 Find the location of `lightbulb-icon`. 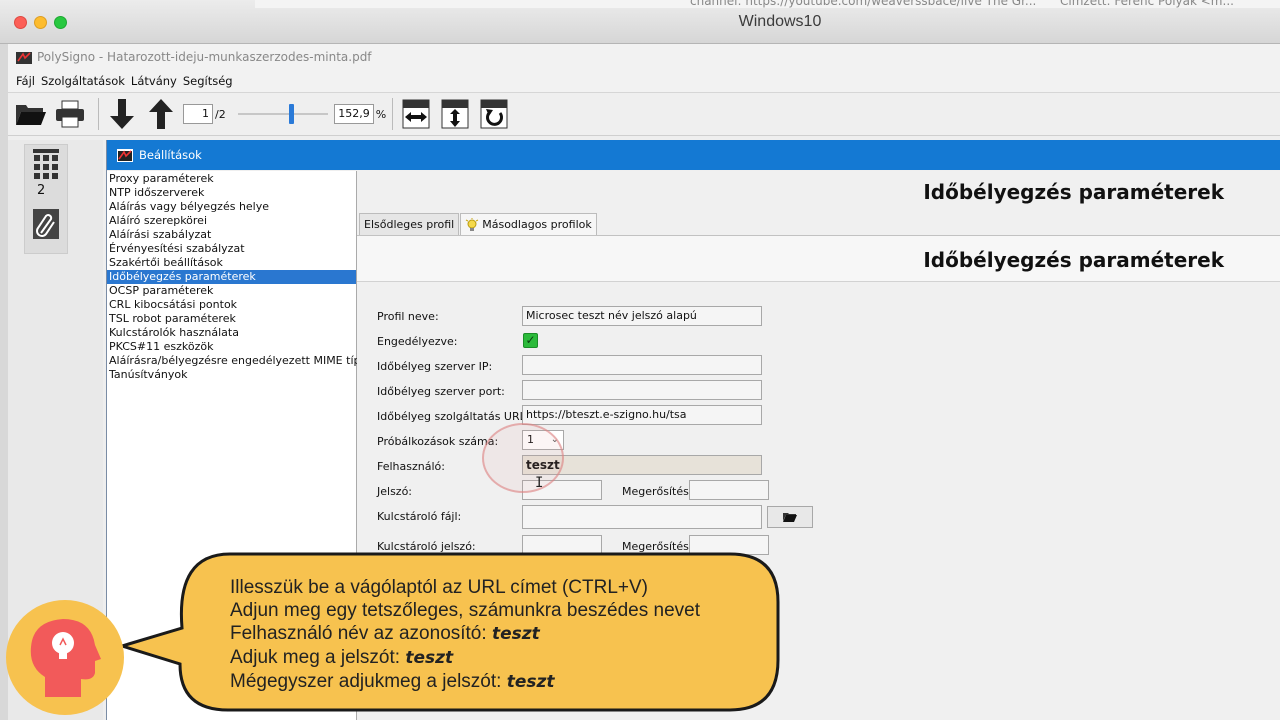

lightbulb-icon is located at coordinates (472, 224).